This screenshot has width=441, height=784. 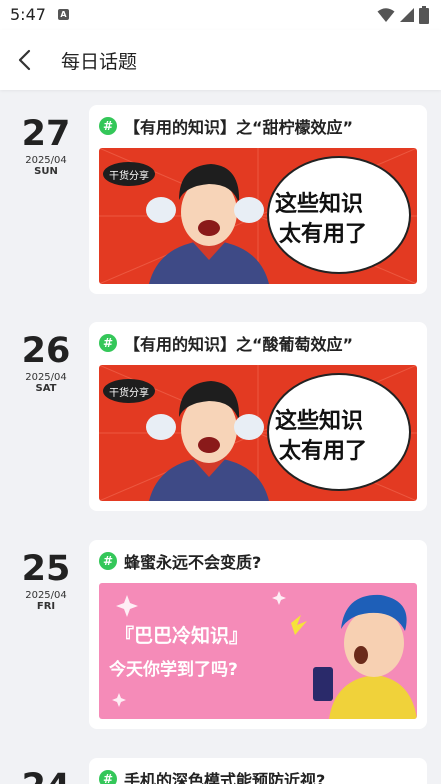 What do you see at coordinates (46, 351) in the screenshot?
I see `date-day: 26` at bounding box center [46, 351].